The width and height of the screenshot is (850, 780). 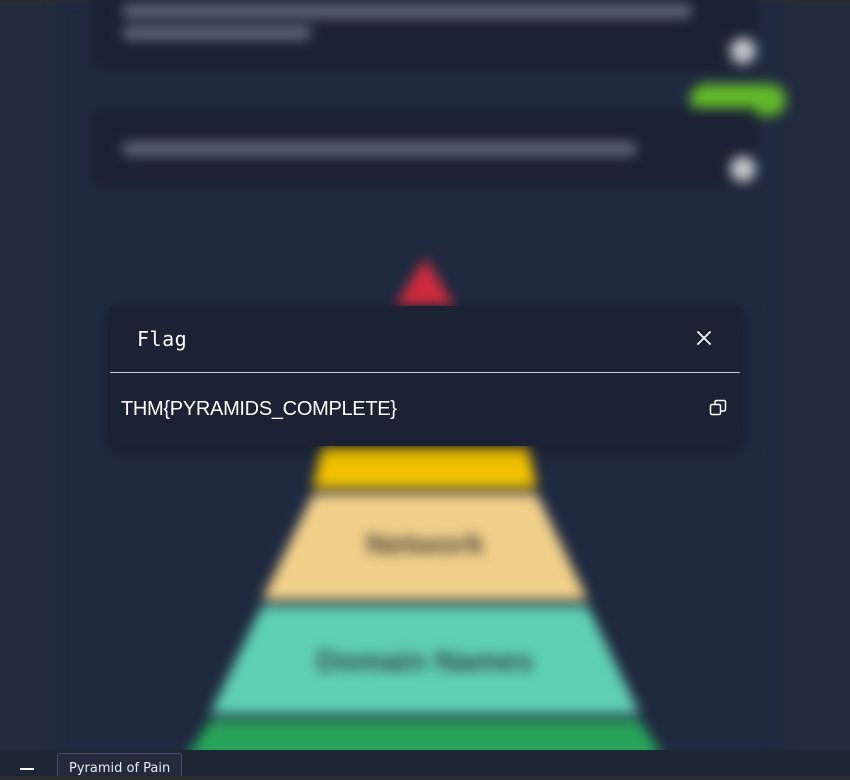 I want to click on flag-value: THM{PYRAMIDS_COMPLETE}, so click(x=259, y=409).